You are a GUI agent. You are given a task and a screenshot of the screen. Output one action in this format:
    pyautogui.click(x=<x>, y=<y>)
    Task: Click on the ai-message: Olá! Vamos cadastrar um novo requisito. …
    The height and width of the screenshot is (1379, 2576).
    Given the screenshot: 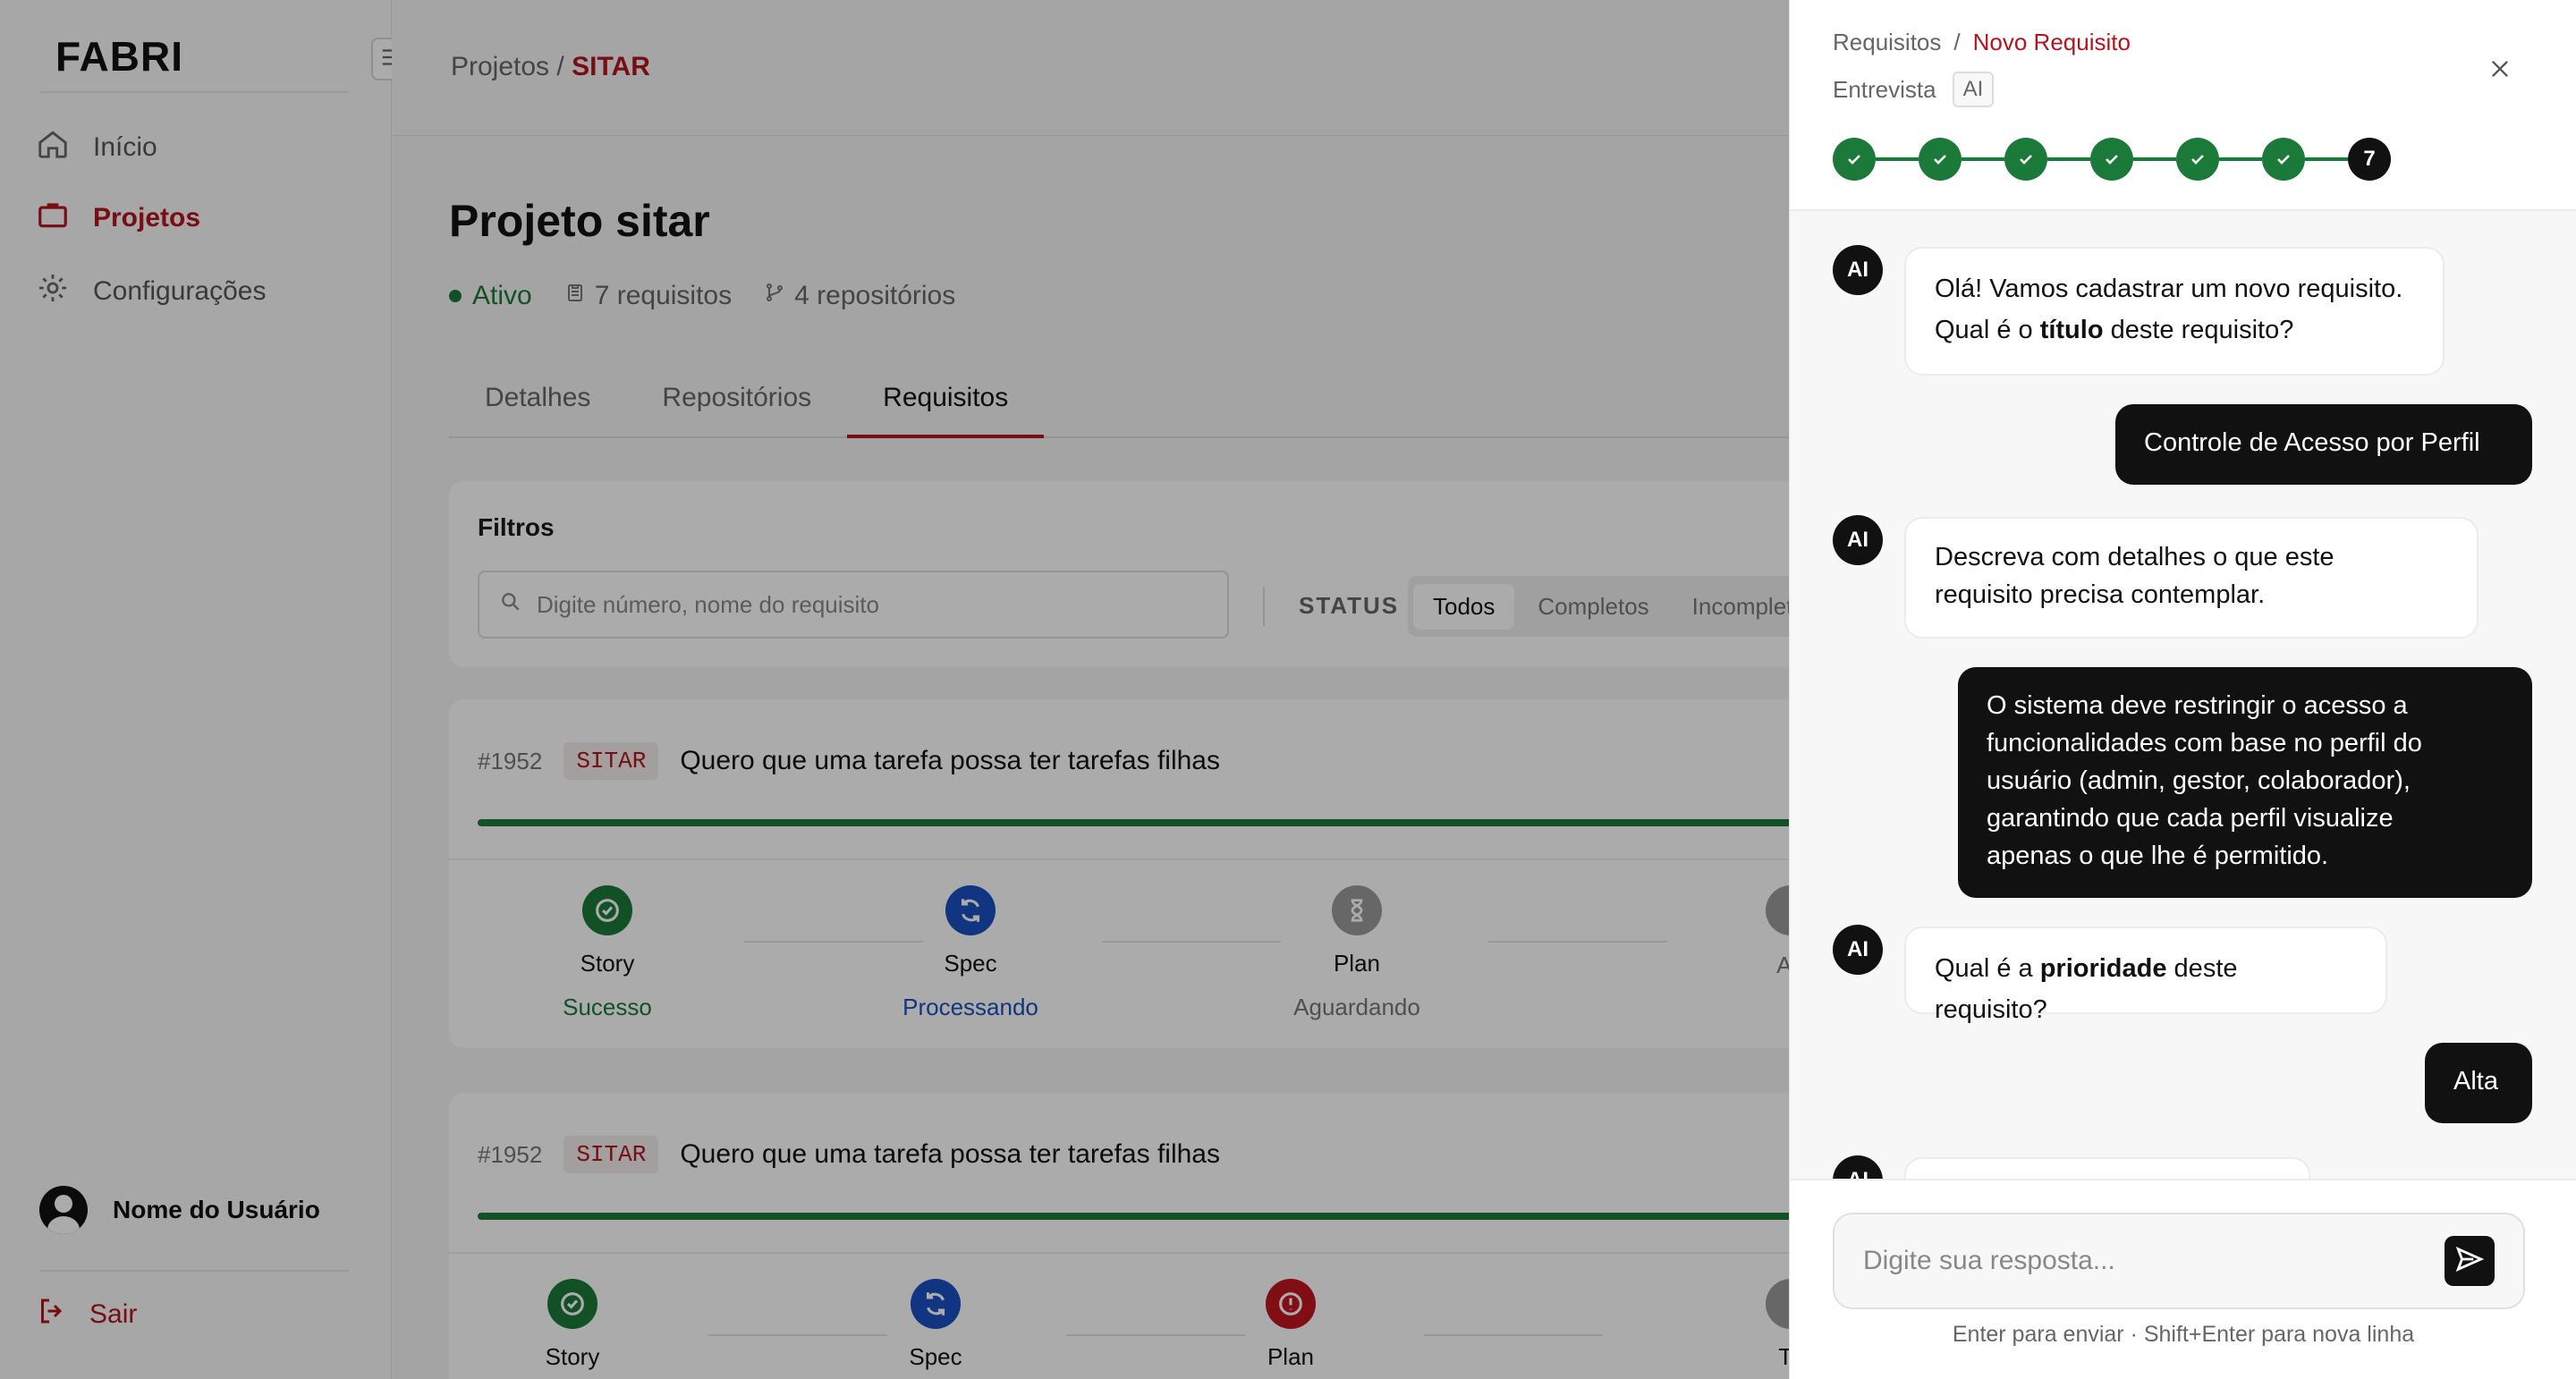 What is the action you would take?
    pyautogui.click(x=2174, y=311)
    